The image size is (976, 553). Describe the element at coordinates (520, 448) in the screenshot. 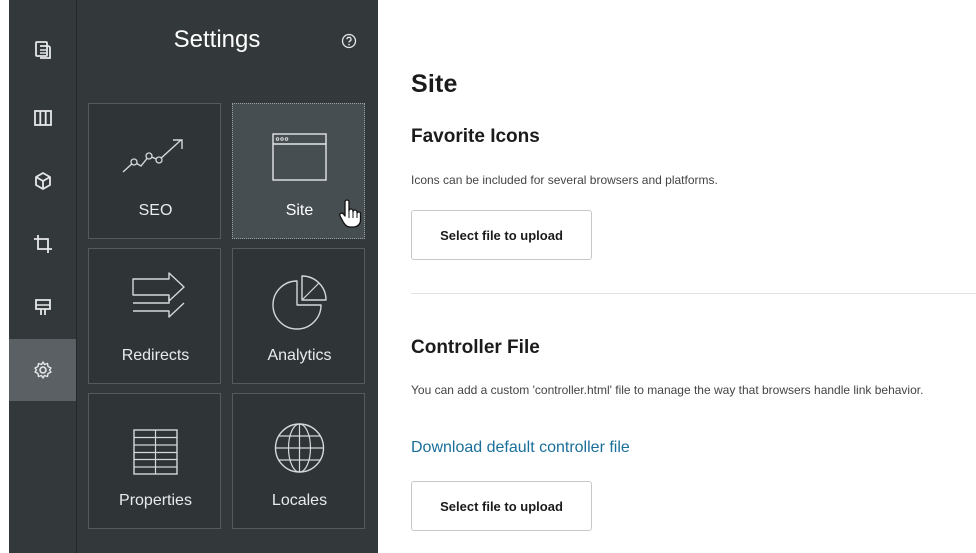

I see `download-controller-link: Download default controller file` at that location.